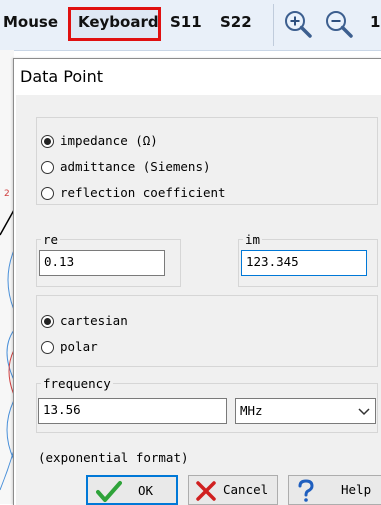  I want to click on cancel-button-label: Cancel, so click(246, 489).